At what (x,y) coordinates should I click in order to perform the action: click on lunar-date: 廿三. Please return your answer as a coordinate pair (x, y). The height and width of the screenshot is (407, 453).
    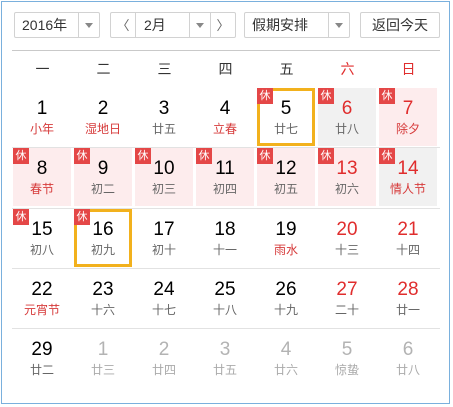
    Looking at the image, I should click on (102, 370).